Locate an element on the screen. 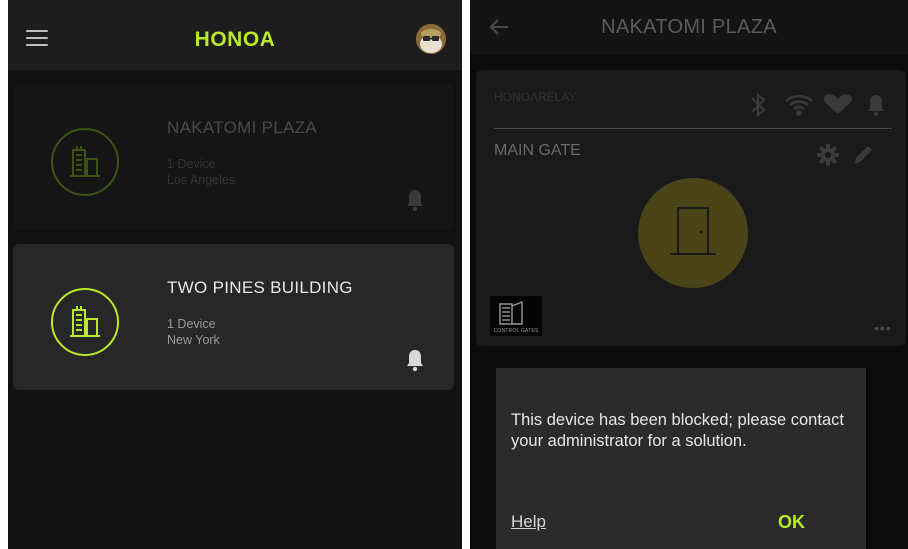  device-status-icons is located at coordinates (821, 107).